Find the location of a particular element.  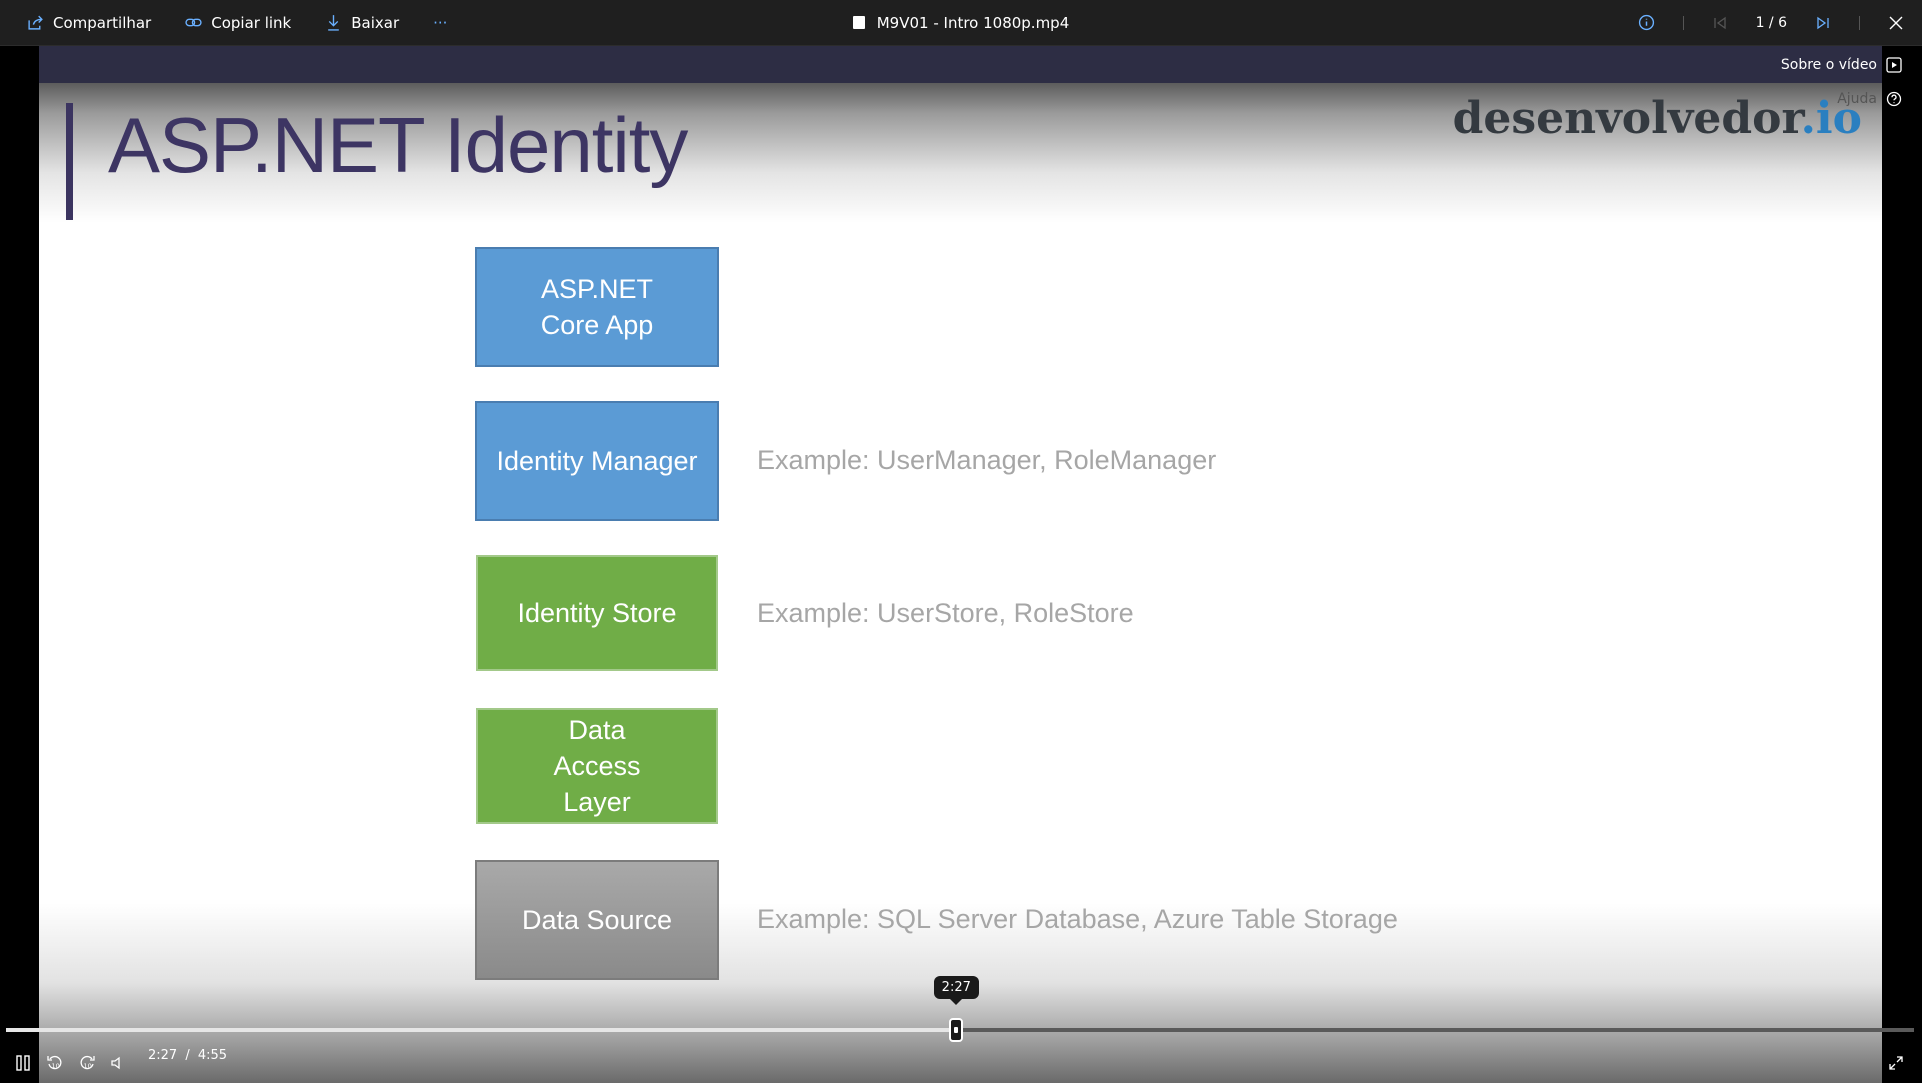

rewind-10-button: 10 is located at coordinates (55, 1063).